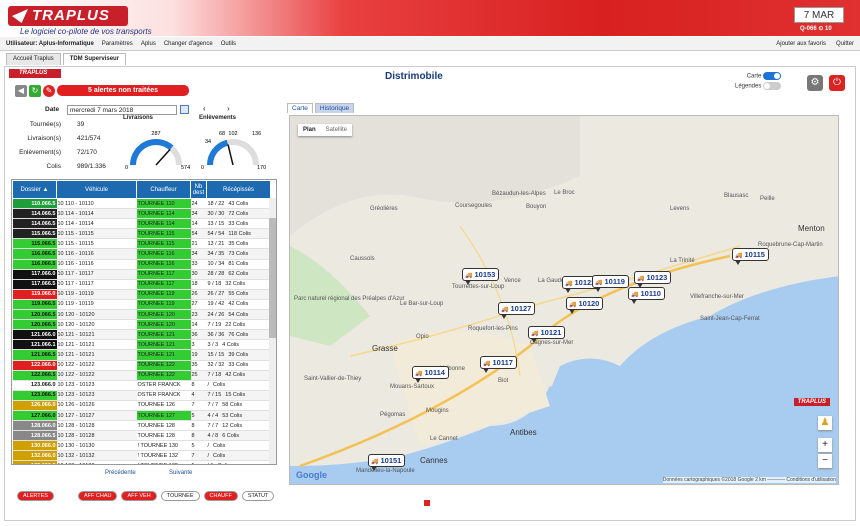 This screenshot has width=860, height=526. Describe the element at coordinates (309, 130) in the screenshot. I see `map-type-plan: Plan` at that location.